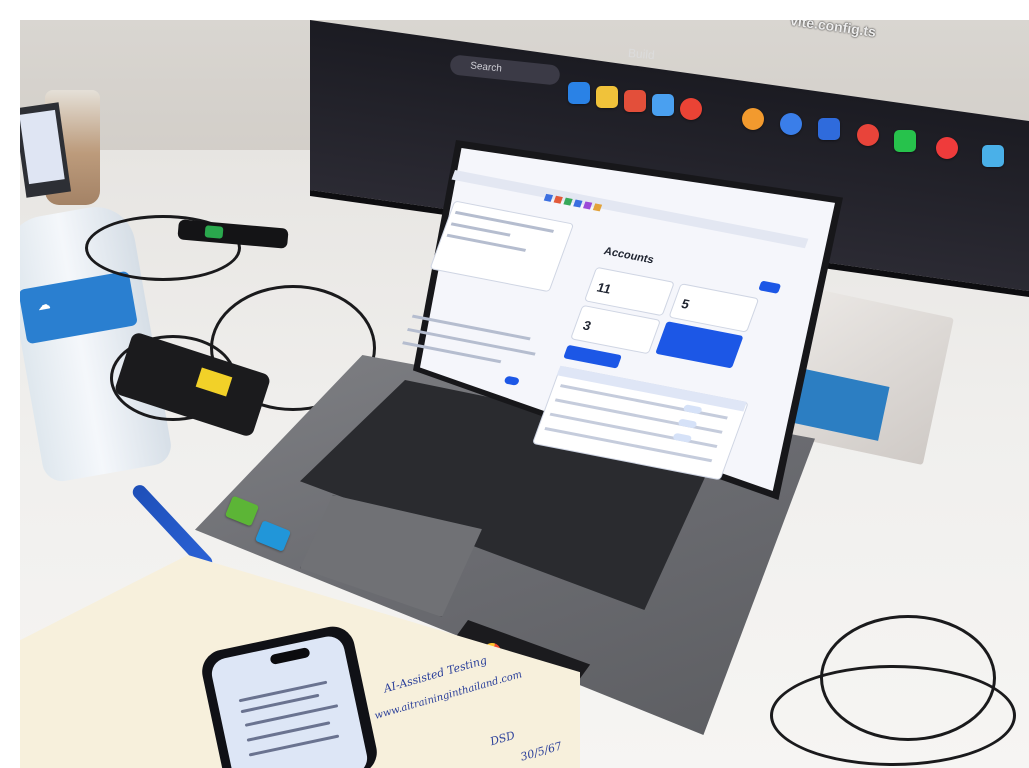 This screenshot has height=768, width=1029. What do you see at coordinates (512, 380) in the screenshot?
I see `send-button` at bounding box center [512, 380].